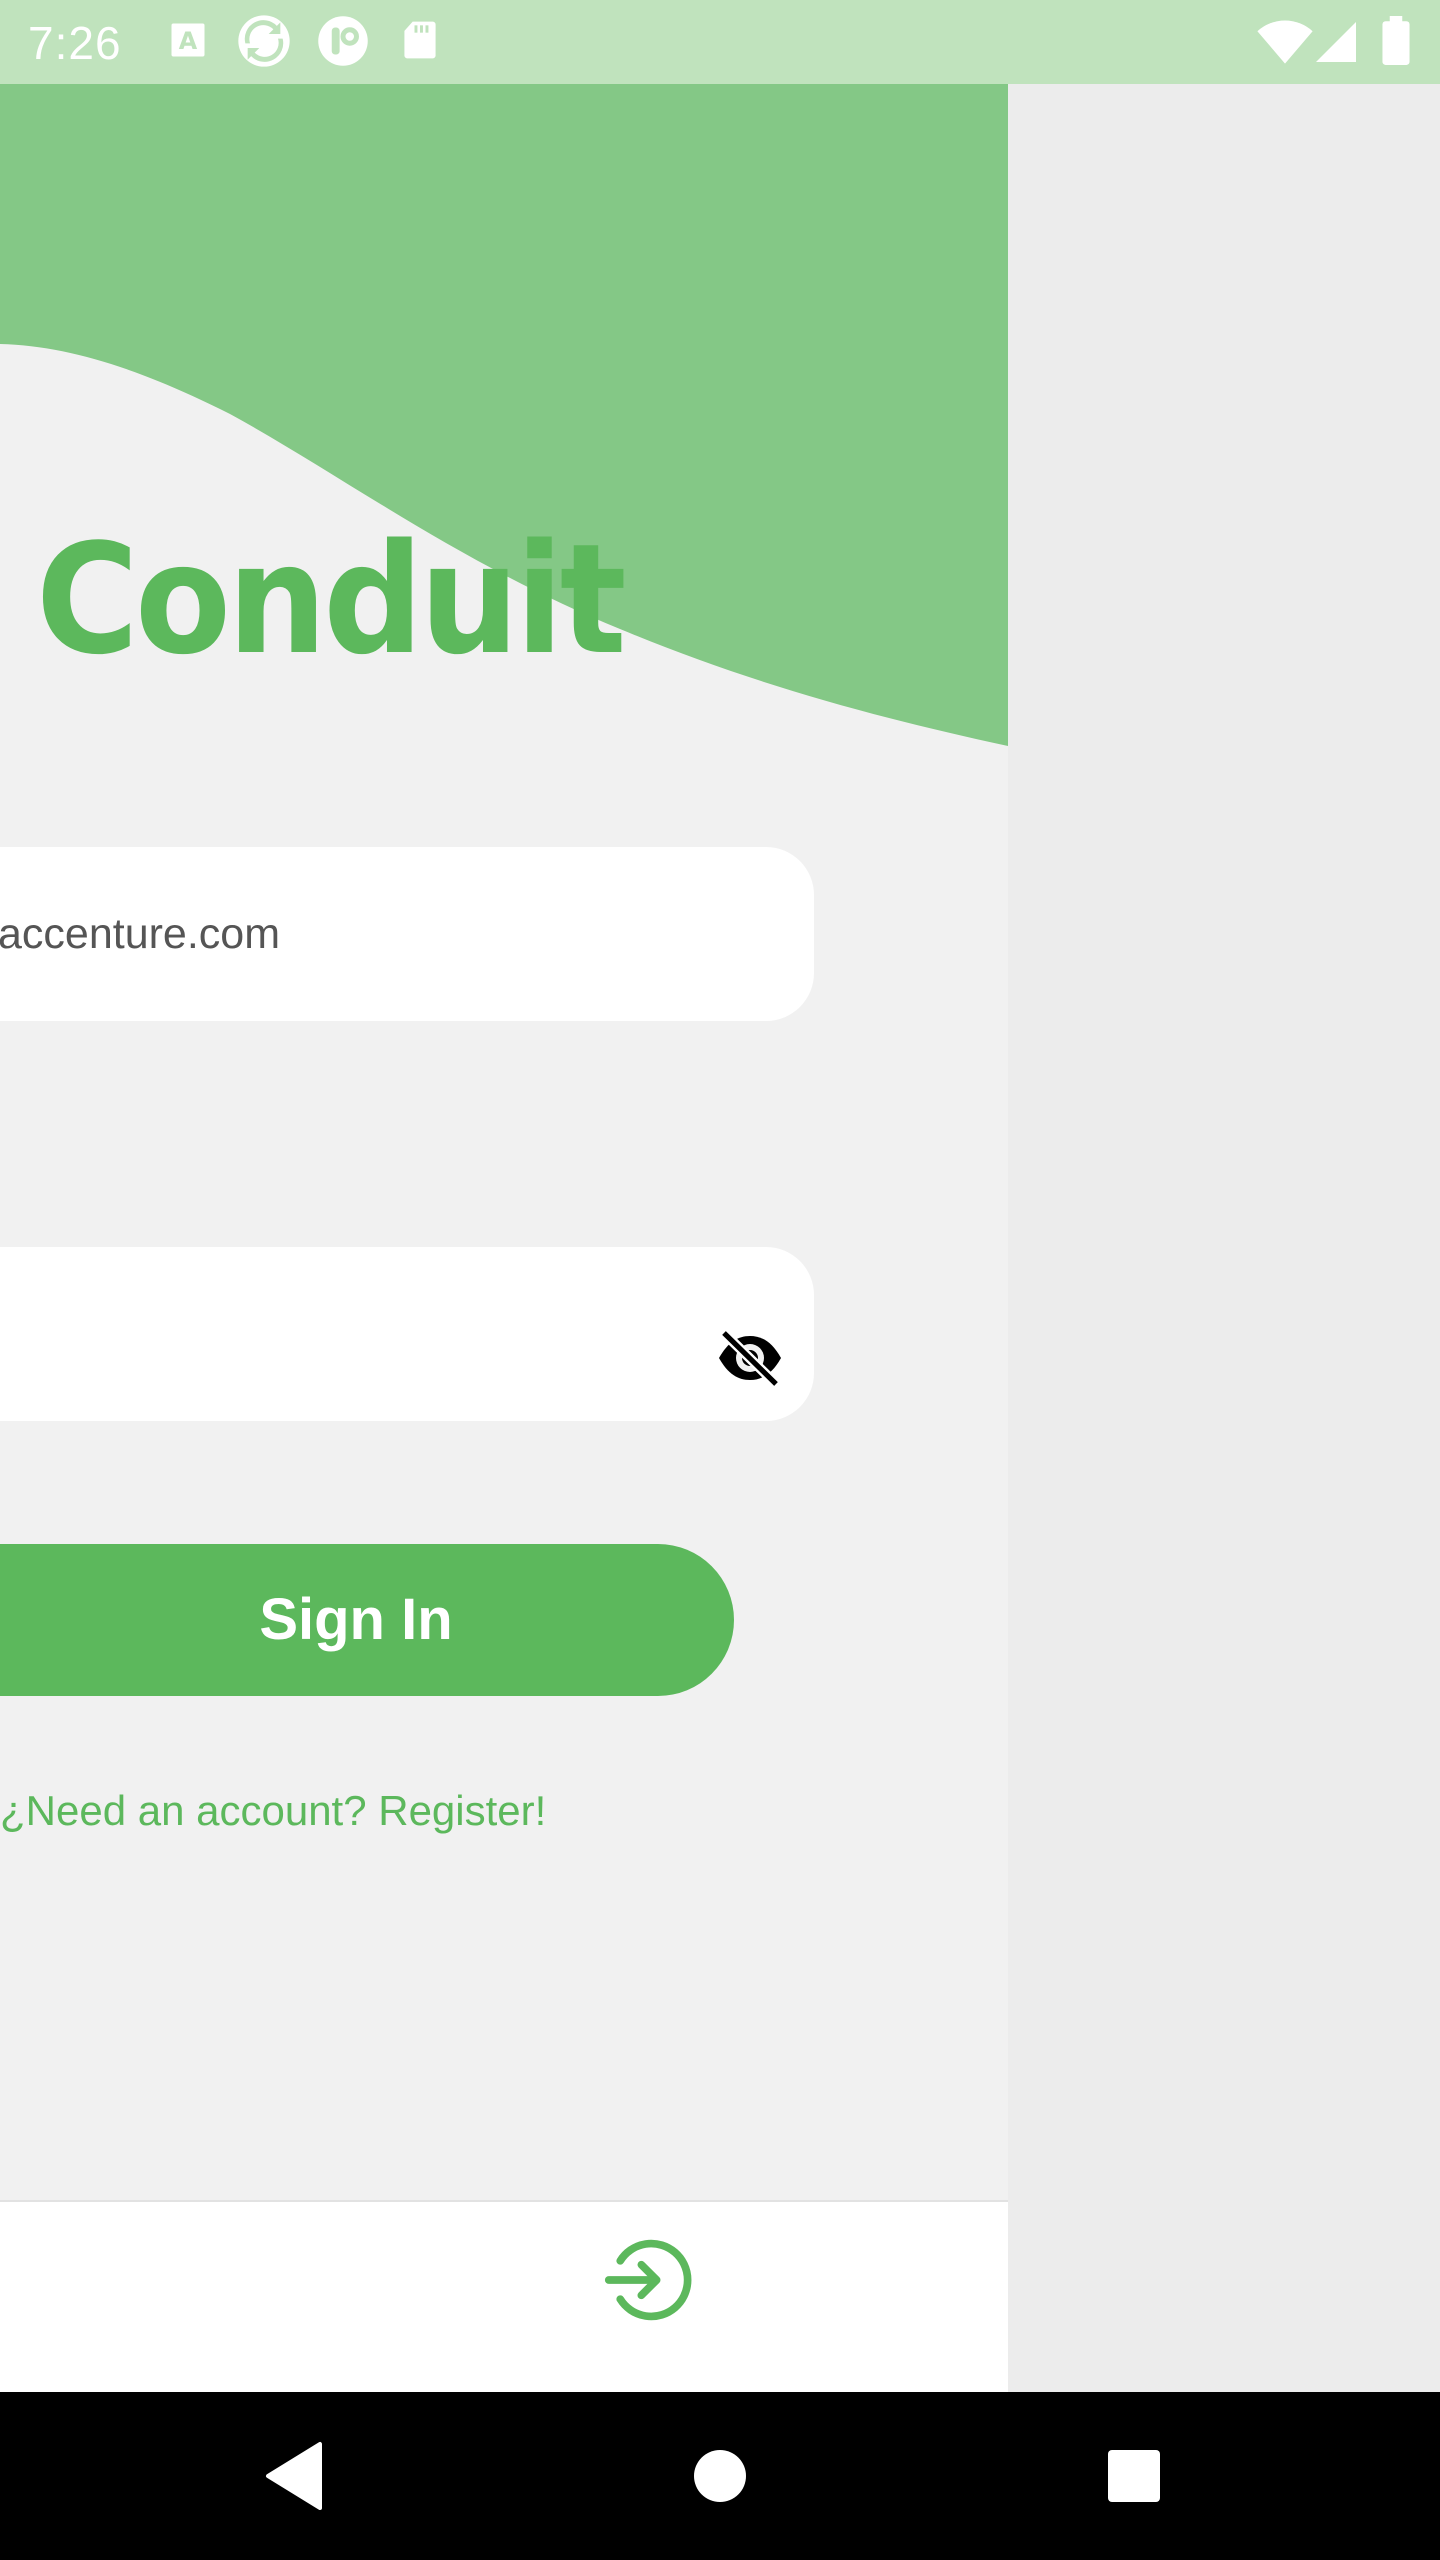  What do you see at coordinates (504, 2296) in the screenshot?
I see `bottom-navigation` at bounding box center [504, 2296].